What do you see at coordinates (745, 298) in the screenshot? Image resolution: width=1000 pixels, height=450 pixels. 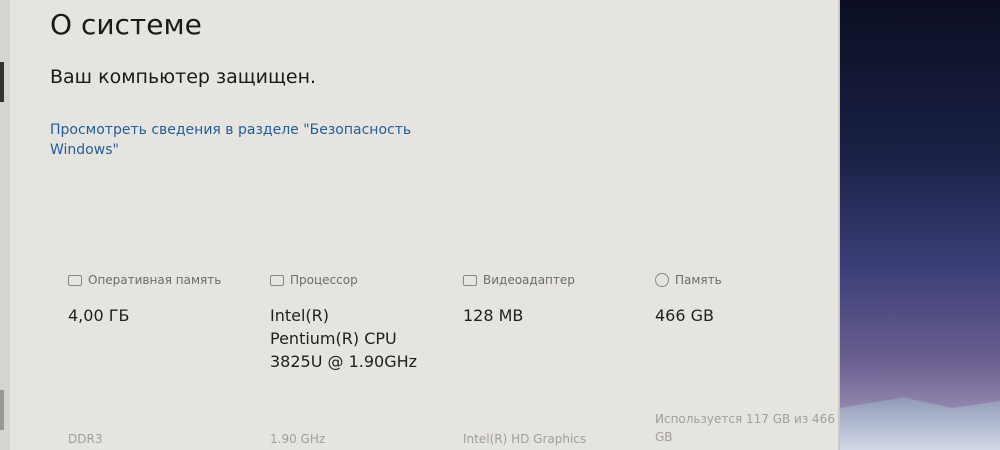 I see `storage-spec: Память 466 GB` at bounding box center [745, 298].